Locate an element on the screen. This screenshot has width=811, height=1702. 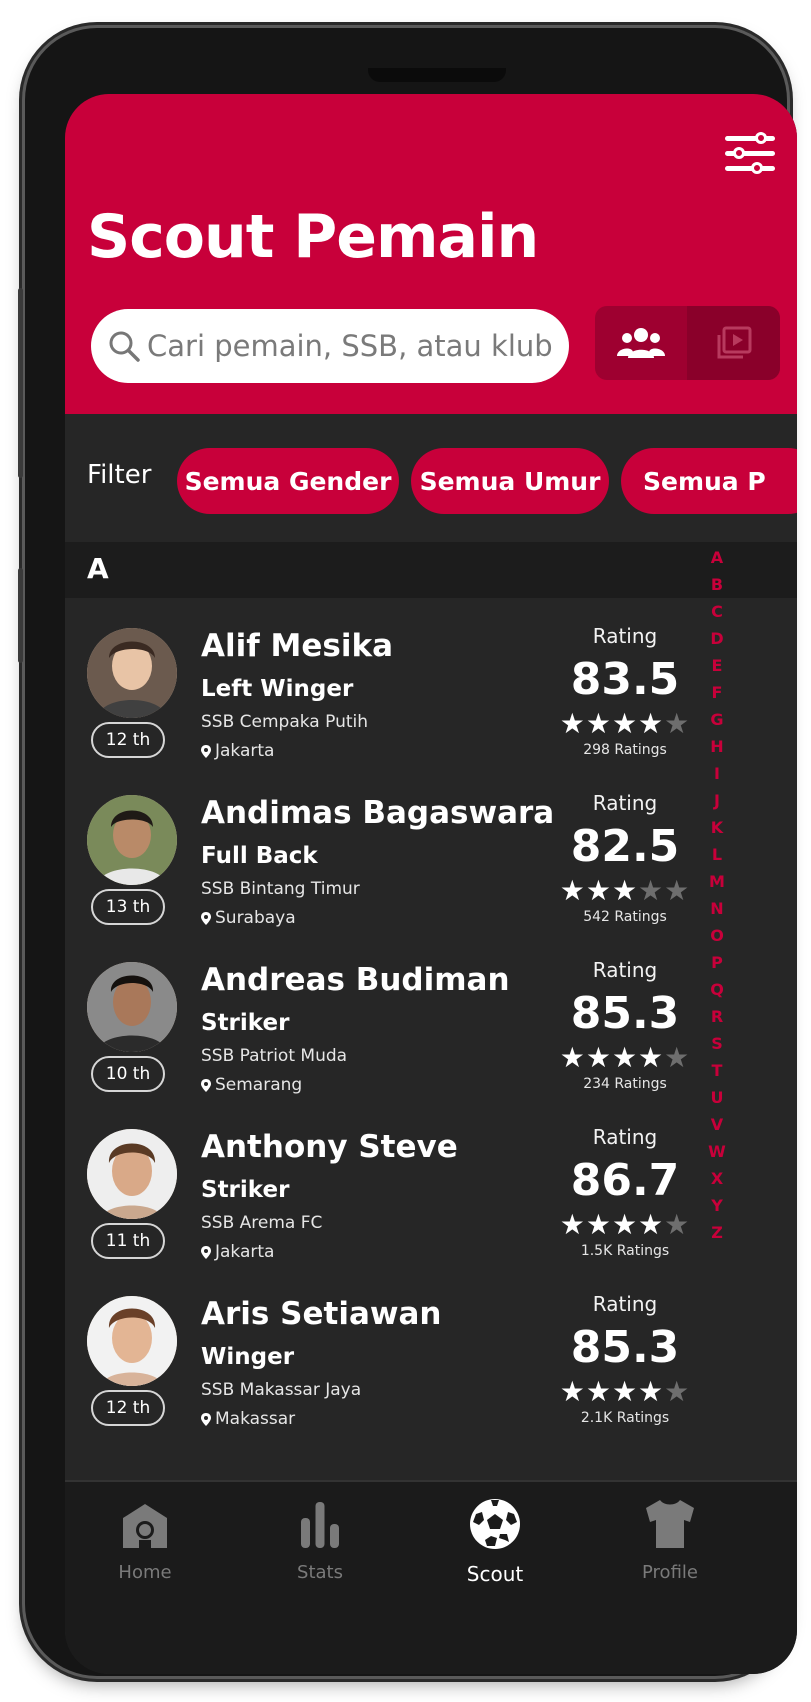
group-view-button is located at coordinates (641, 343).